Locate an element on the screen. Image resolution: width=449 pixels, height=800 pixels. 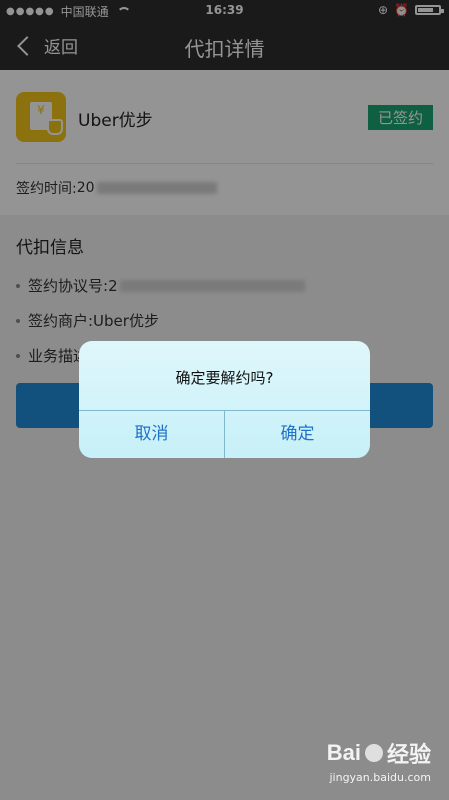
watermark-site: jingyan.baidu.com is located at coordinates (380, 777).